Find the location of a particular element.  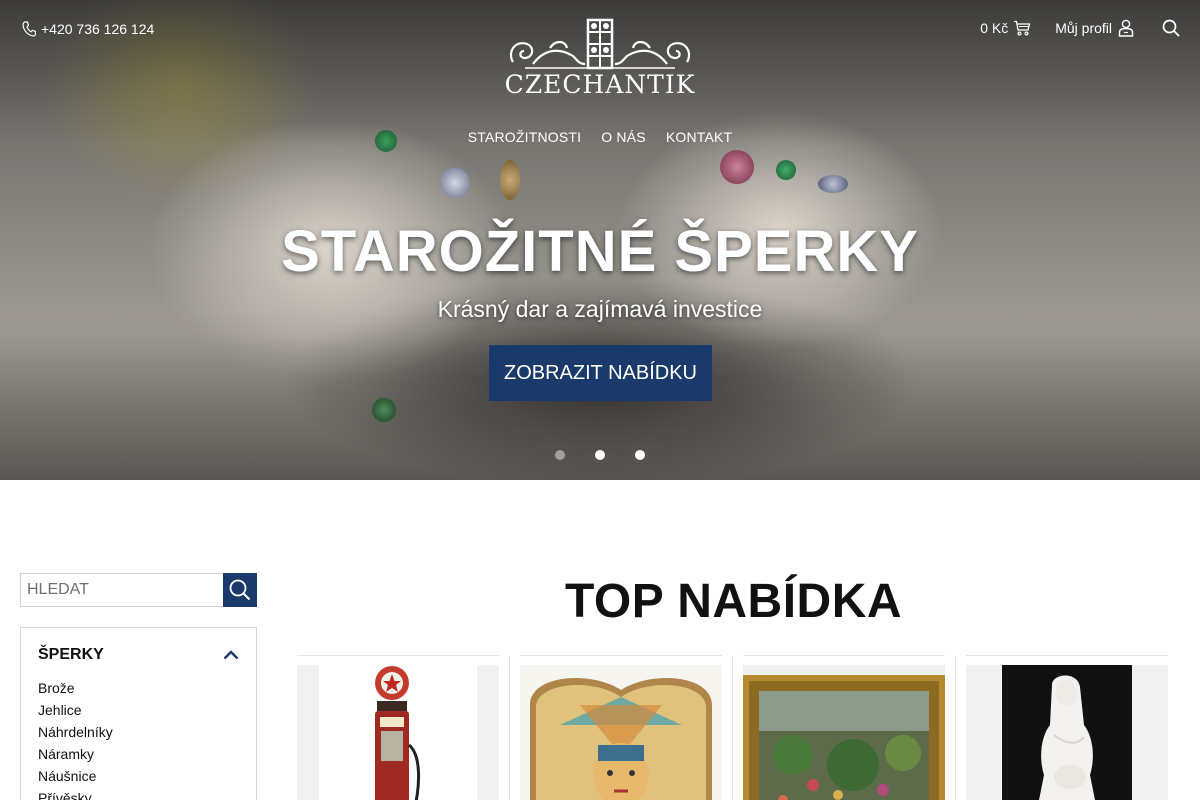

chevron-up-icon is located at coordinates (231, 655).